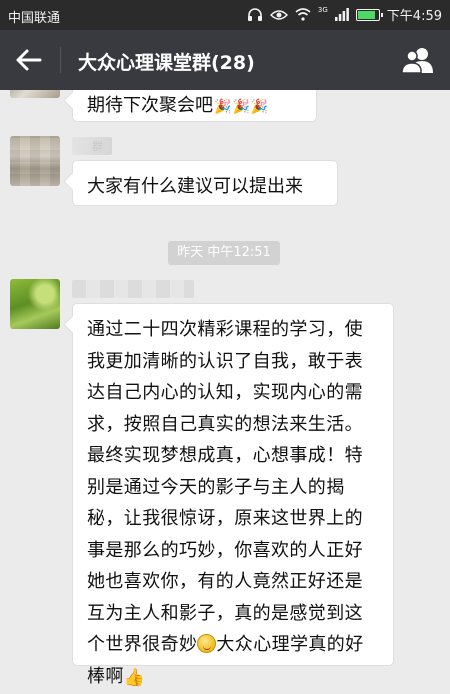  What do you see at coordinates (366, 14) in the screenshot?
I see `battery-fill` at bounding box center [366, 14].